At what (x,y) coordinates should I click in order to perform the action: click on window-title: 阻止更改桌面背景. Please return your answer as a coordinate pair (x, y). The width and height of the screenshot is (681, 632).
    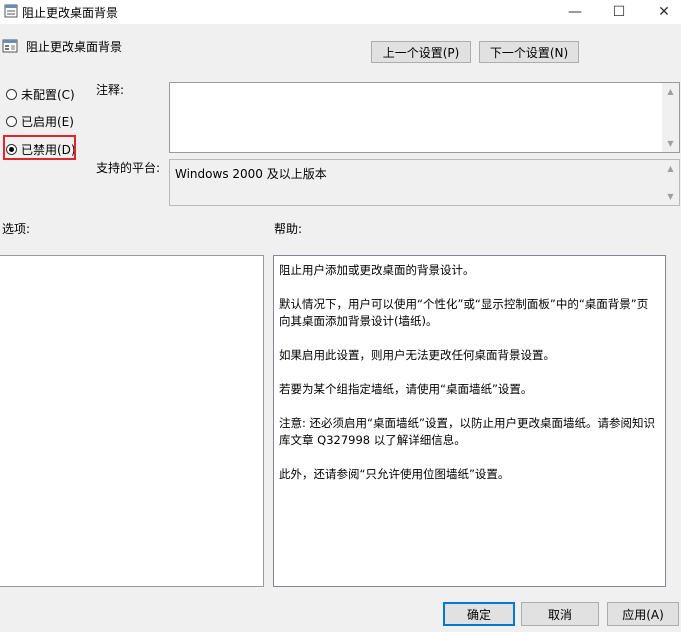
    Looking at the image, I should click on (70, 13).